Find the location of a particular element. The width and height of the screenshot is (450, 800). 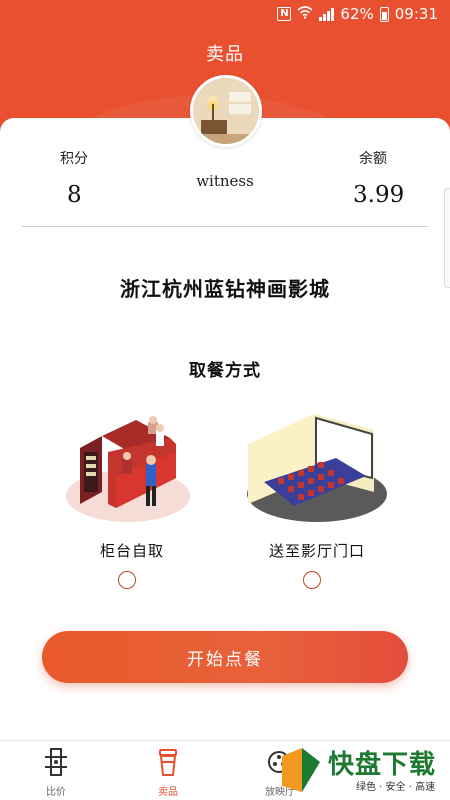

nav-item-compare: 比价 is located at coordinates (56, 770).